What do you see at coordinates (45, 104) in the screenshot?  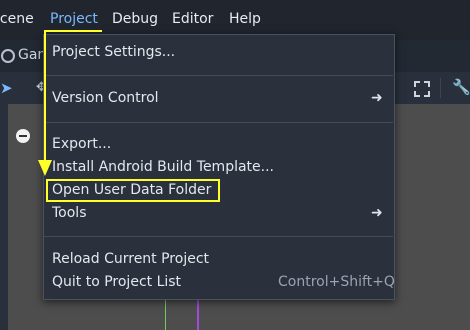 I see `annotation-arrow` at bounding box center [45, 104].